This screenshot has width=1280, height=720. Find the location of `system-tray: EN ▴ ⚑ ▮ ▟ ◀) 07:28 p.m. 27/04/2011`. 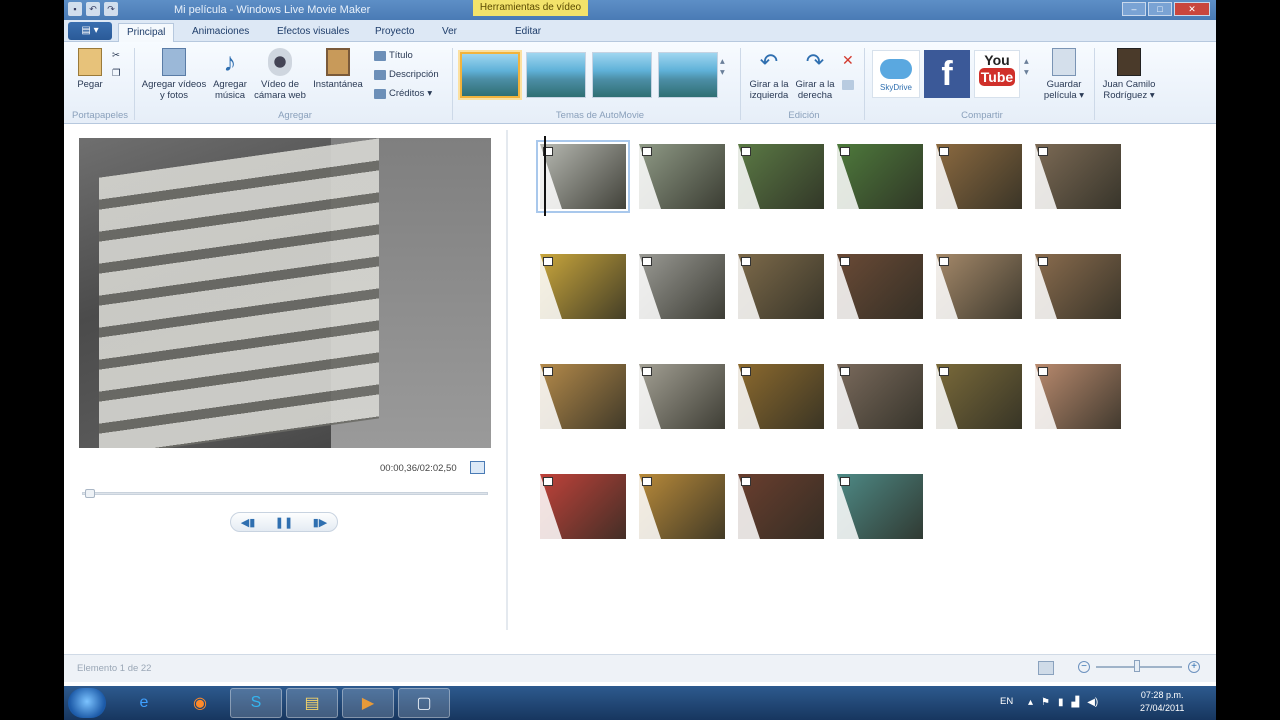

system-tray: EN ▴ ⚑ ▮ ▟ ◀) 07:28 p.m. 27/04/2011 is located at coordinates (1108, 703).